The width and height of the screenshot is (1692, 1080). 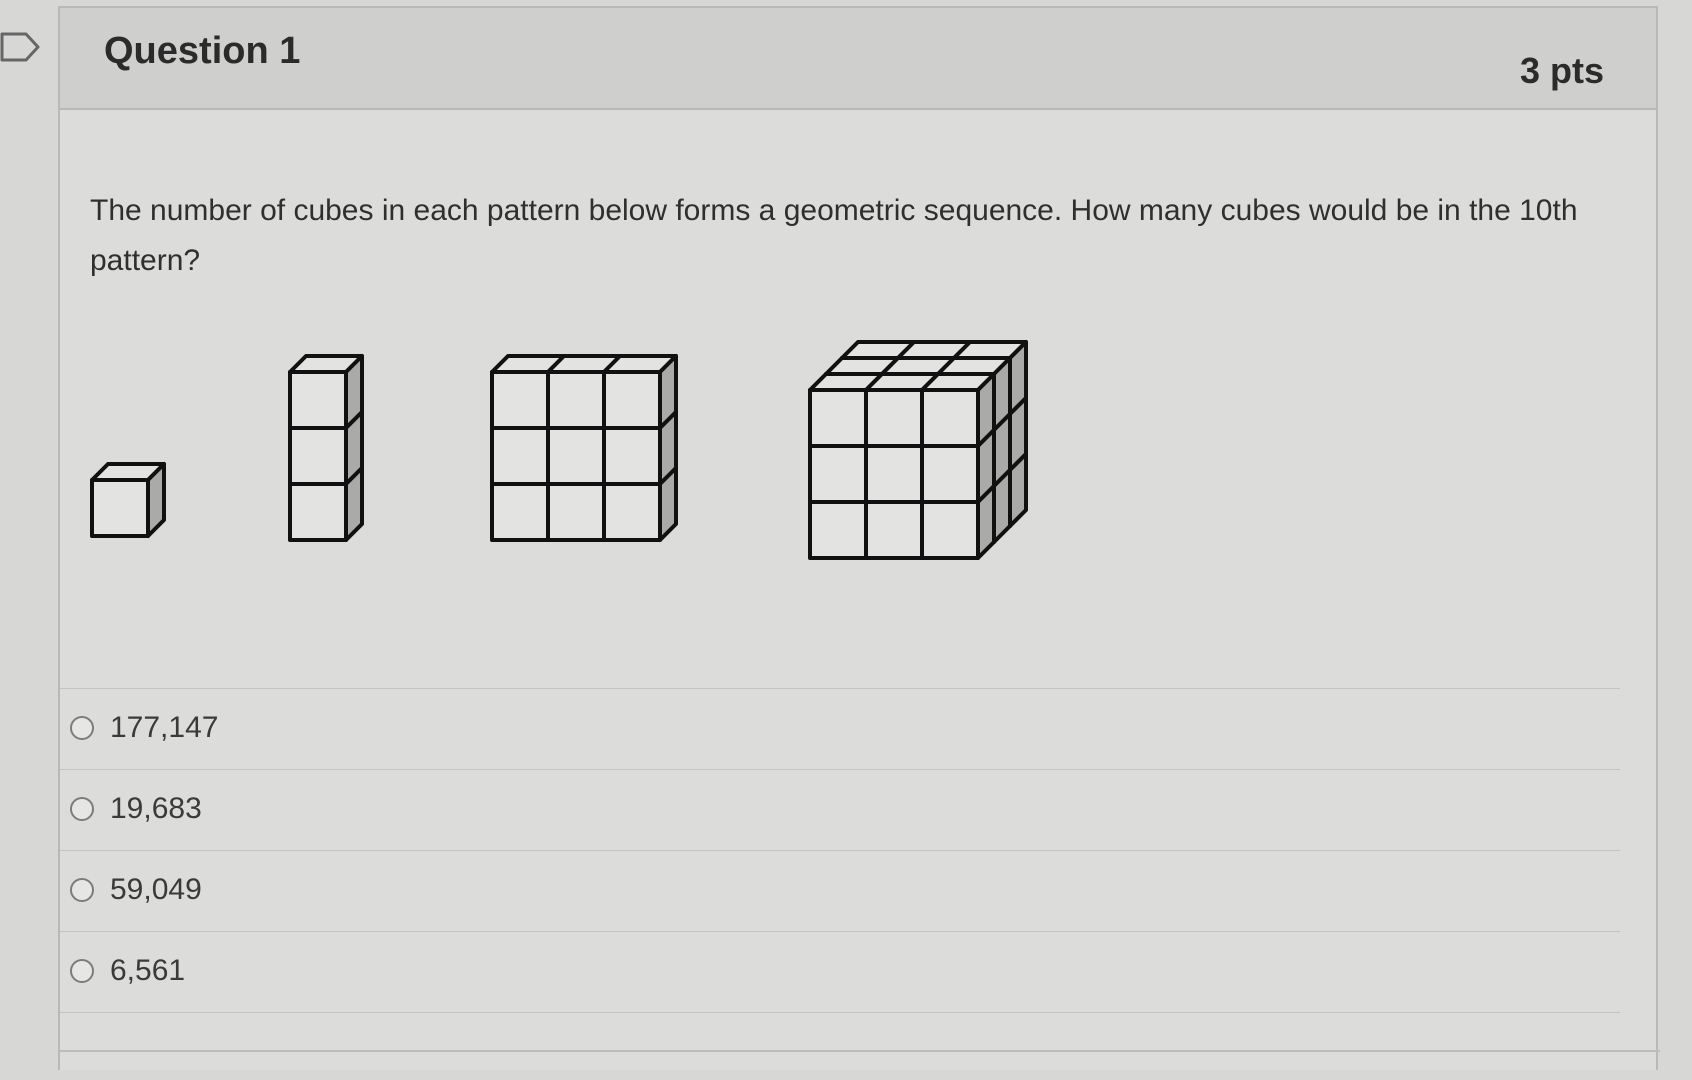 What do you see at coordinates (164, 727) in the screenshot?
I see `answer-label: 177,147` at bounding box center [164, 727].